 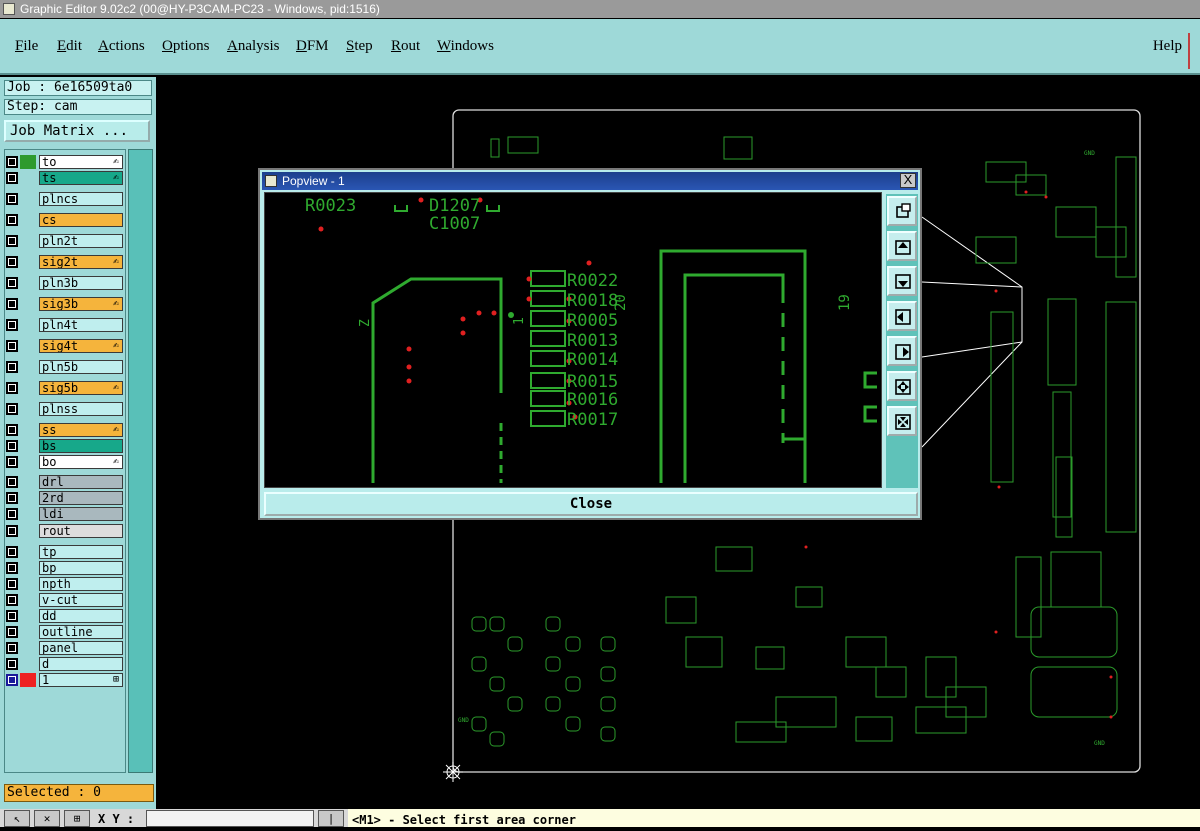 I want to click on menu-help: Help, so click(x=1167, y=46).